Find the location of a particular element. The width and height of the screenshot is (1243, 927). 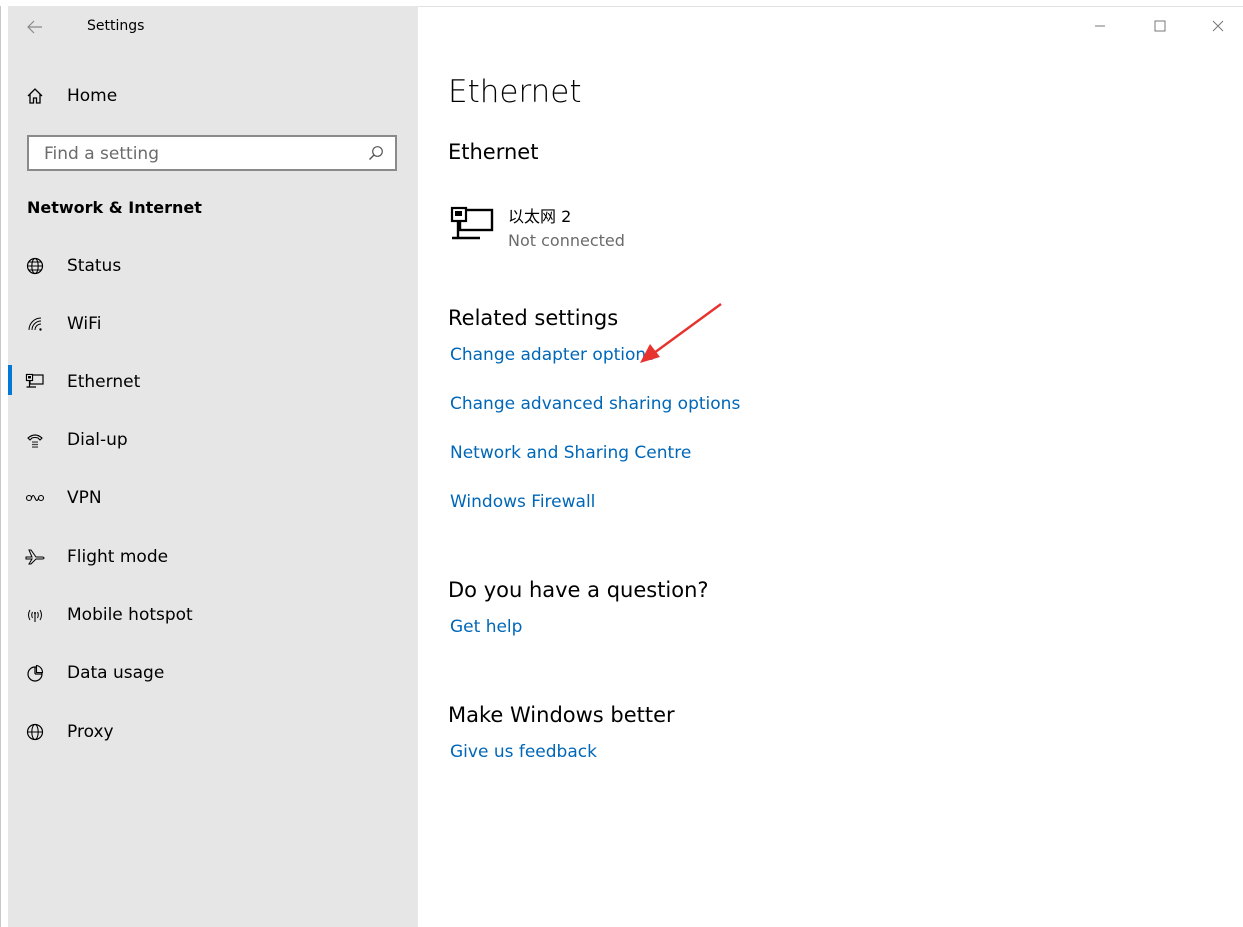

network-sharing-centre-link: Network and Sharing Centre is located at coordinates (570, 453).